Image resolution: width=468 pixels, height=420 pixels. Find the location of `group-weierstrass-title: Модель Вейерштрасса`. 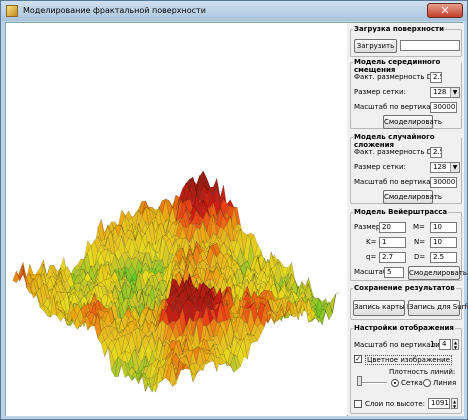

group-weierstrass-title: Модель Вейерштрасса is located at coordinates (401, 212).